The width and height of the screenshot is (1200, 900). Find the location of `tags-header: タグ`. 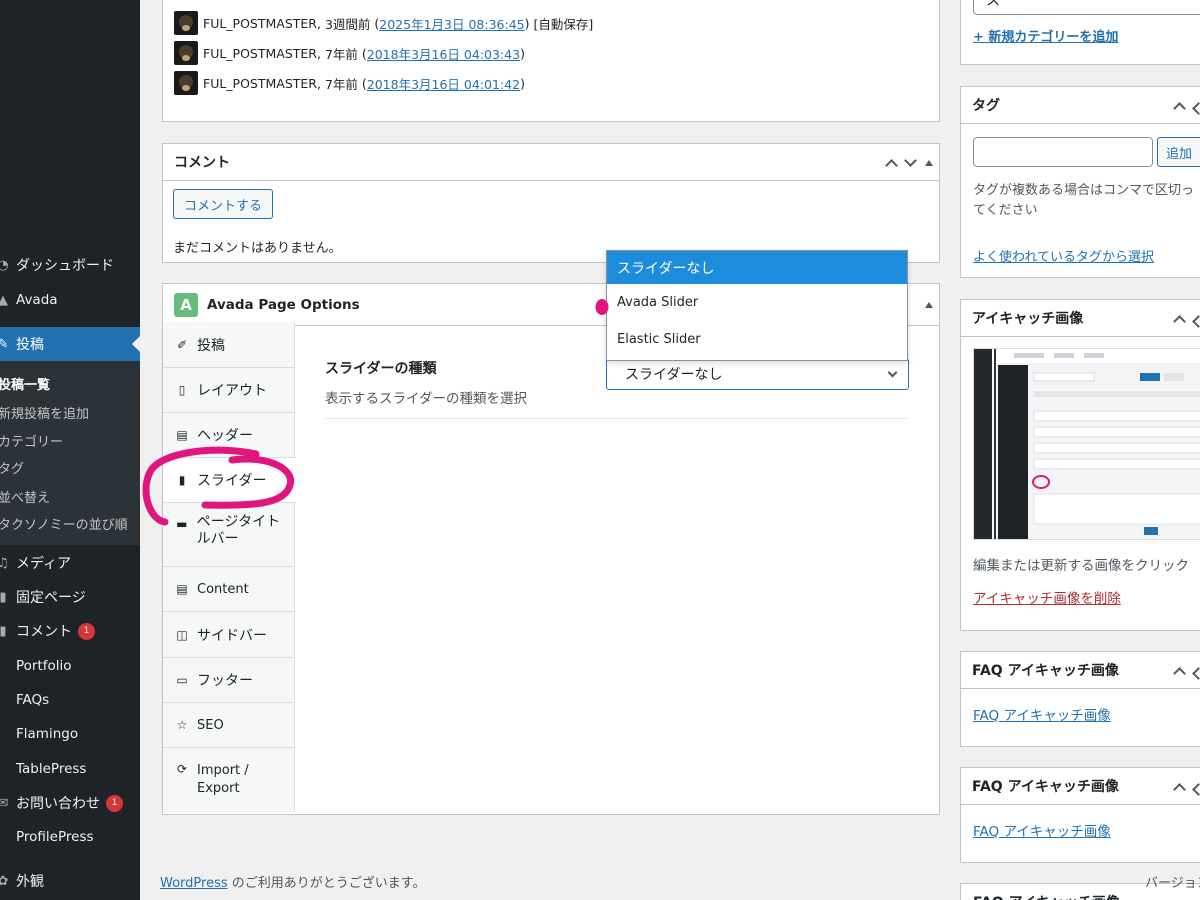

tags-header: タグ is located at coordinates (1080, 105).